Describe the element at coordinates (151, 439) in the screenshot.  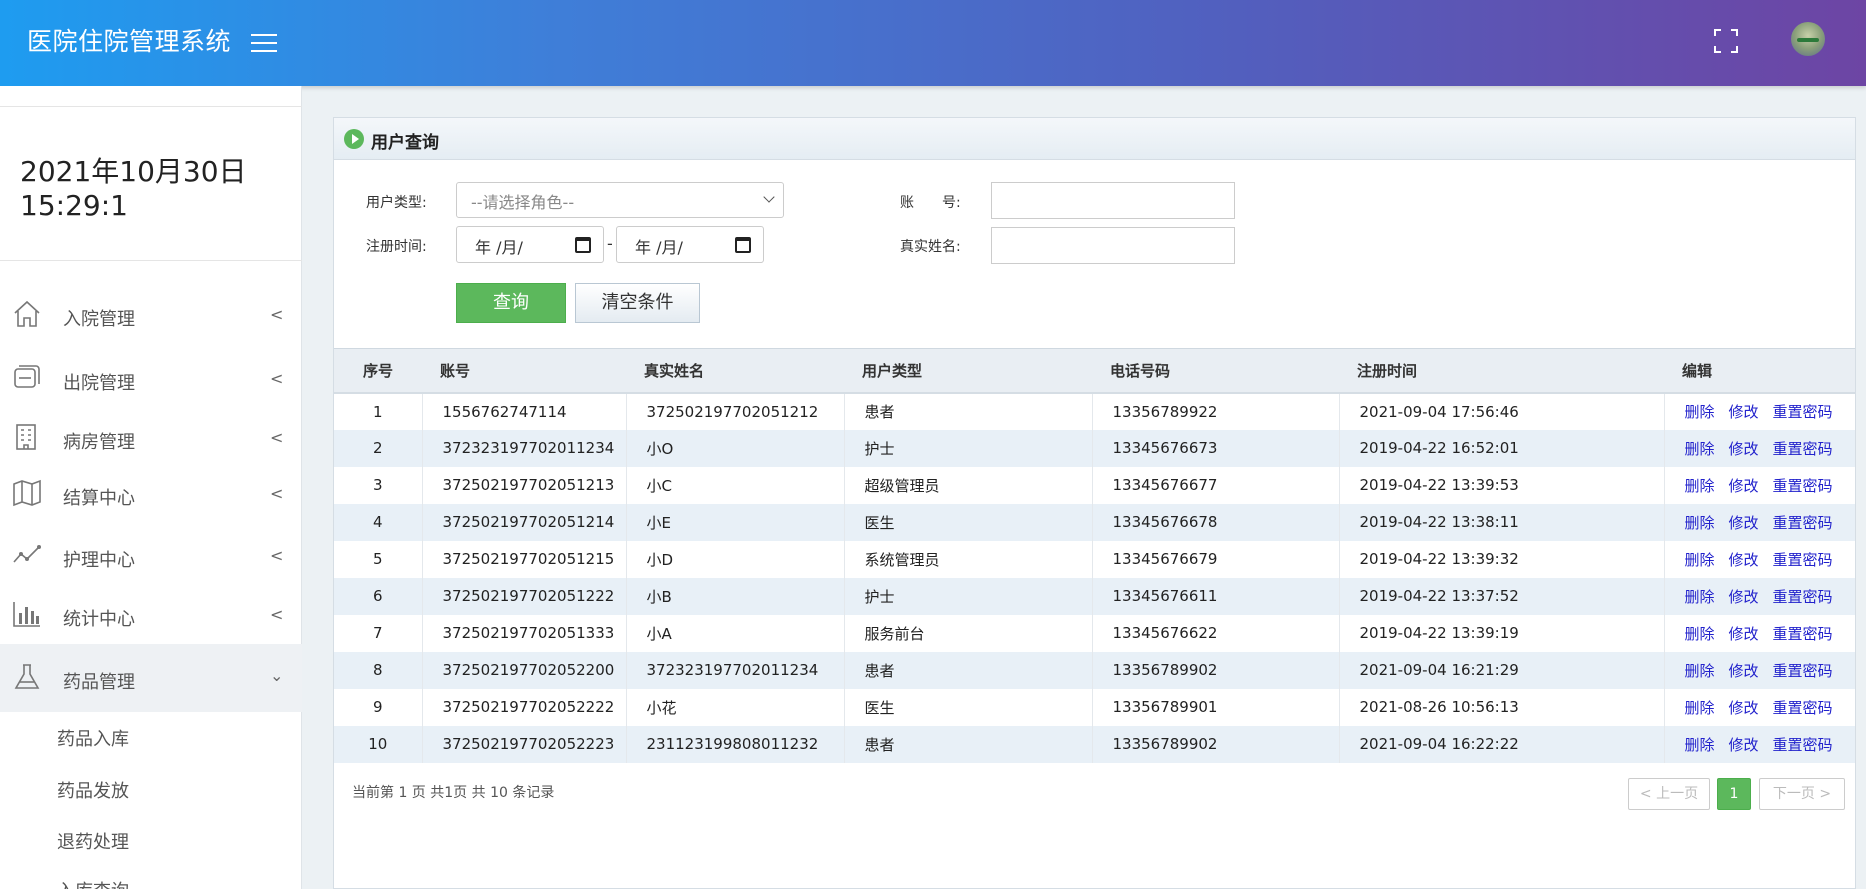
I see `sidebar-item-ward: 病房管理 <` at that location.